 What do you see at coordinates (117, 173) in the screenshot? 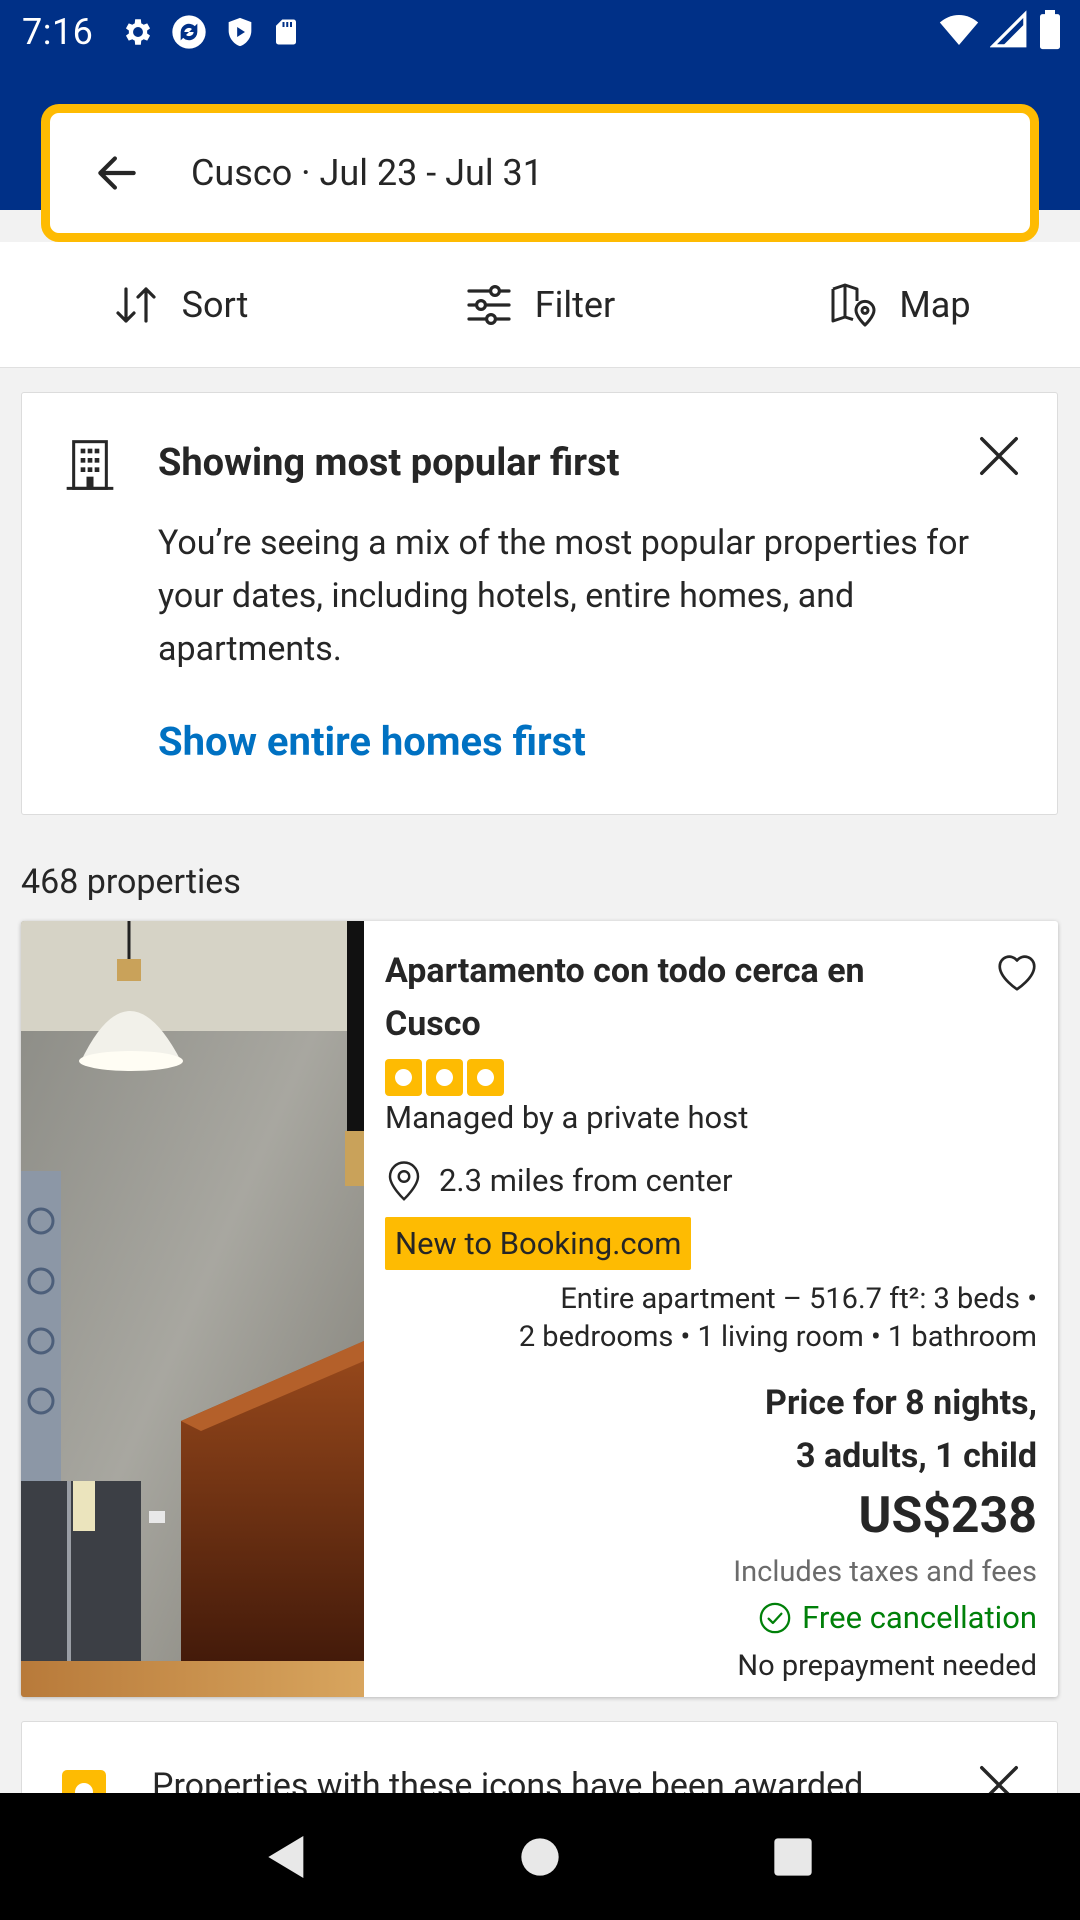
I see `back-arrow-icon` at bounding box center [117, 173].